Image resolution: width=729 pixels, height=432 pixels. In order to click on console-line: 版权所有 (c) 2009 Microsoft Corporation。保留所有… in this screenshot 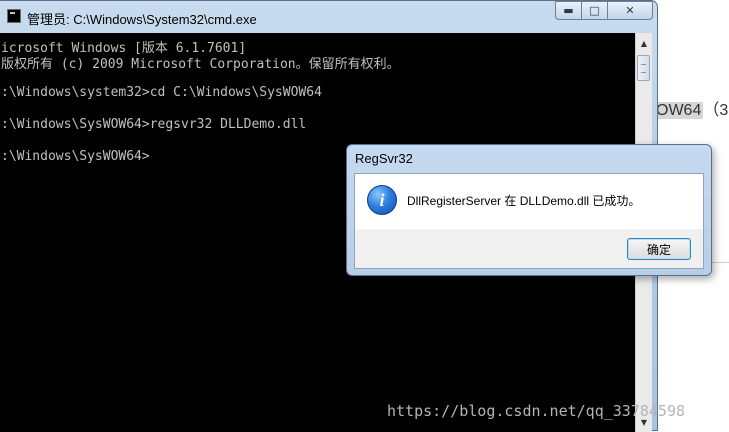, I will do `click(200, 64)`.